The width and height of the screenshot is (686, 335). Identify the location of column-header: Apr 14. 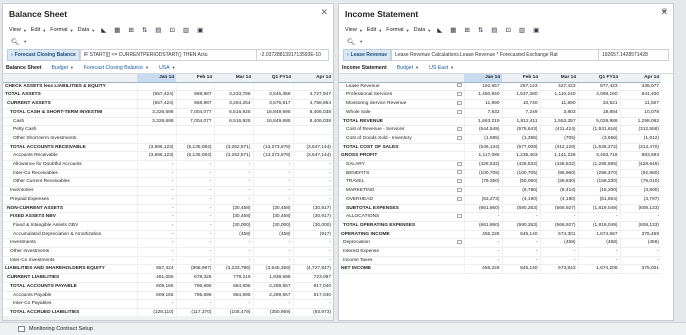
(313, 78).